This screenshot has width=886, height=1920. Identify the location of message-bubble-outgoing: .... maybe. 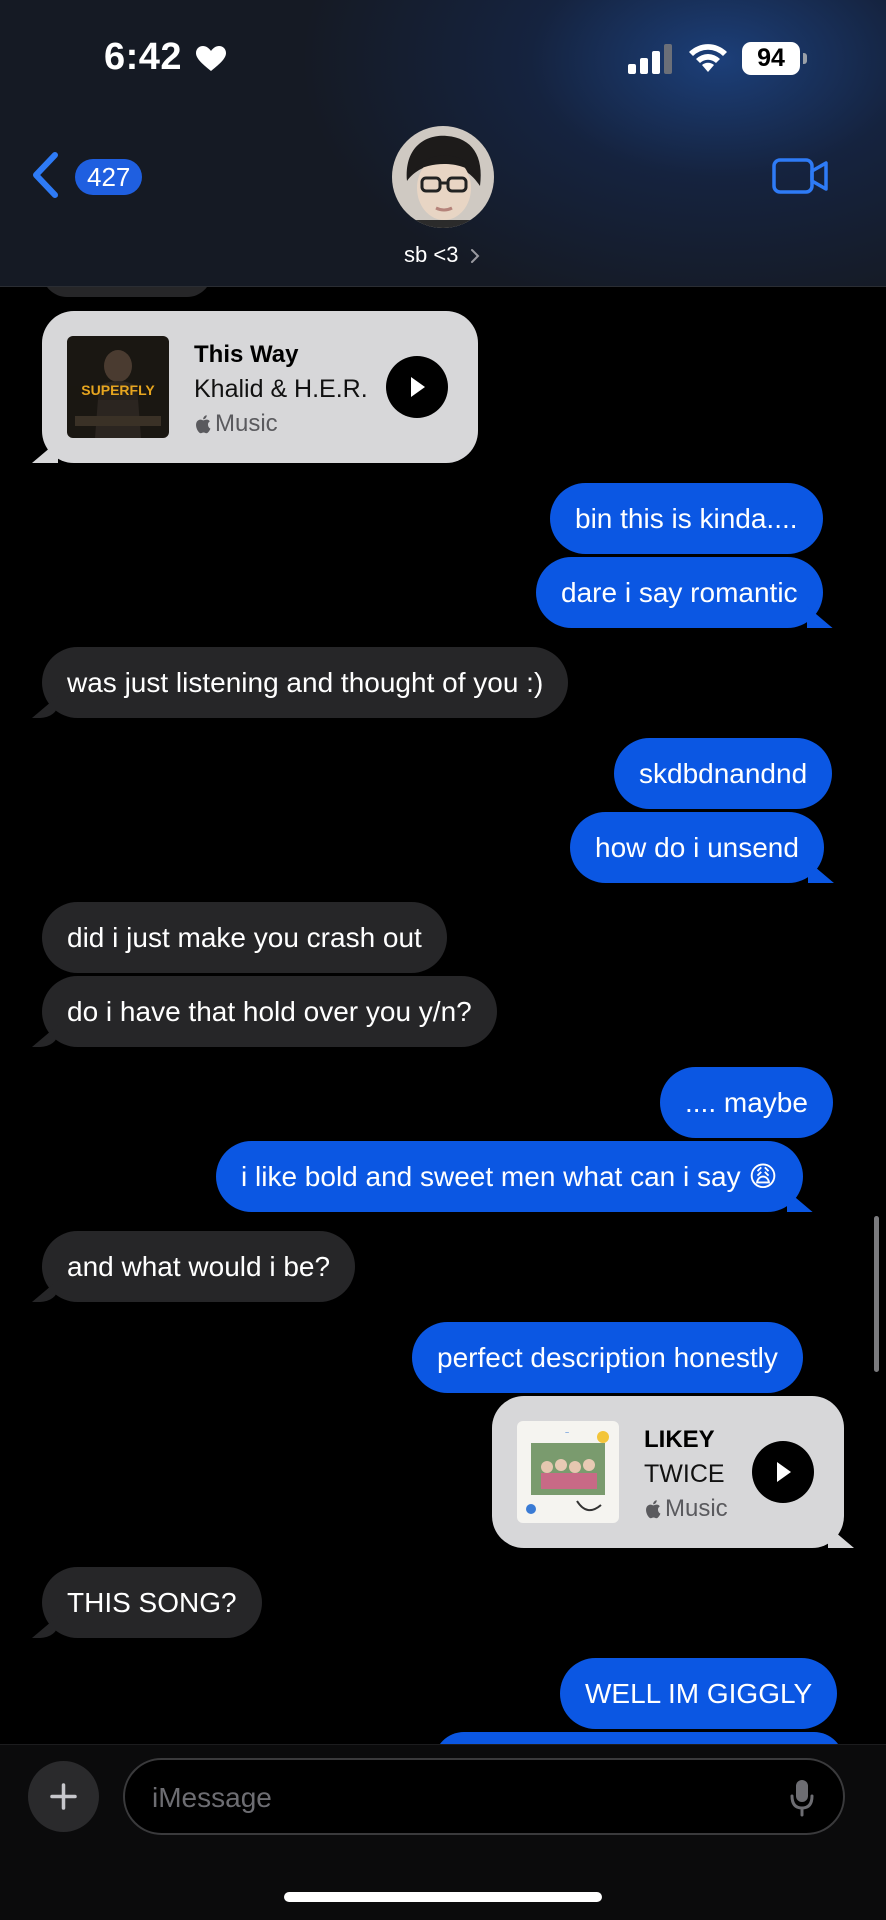
(746, 1102).